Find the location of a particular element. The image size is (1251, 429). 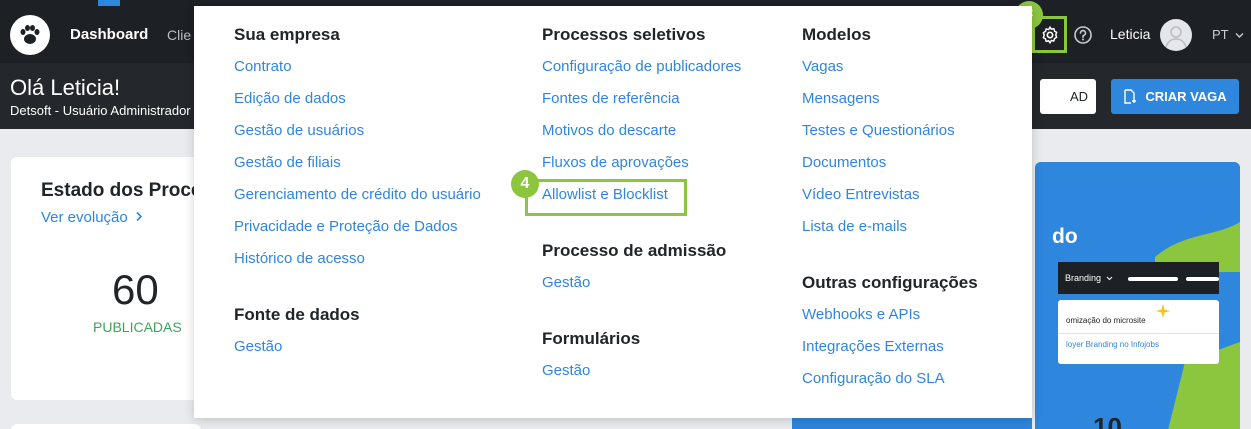

menu-link-credito-usuario: Gerenciamento de crédito do usuário is located at coordinates (357, 195).